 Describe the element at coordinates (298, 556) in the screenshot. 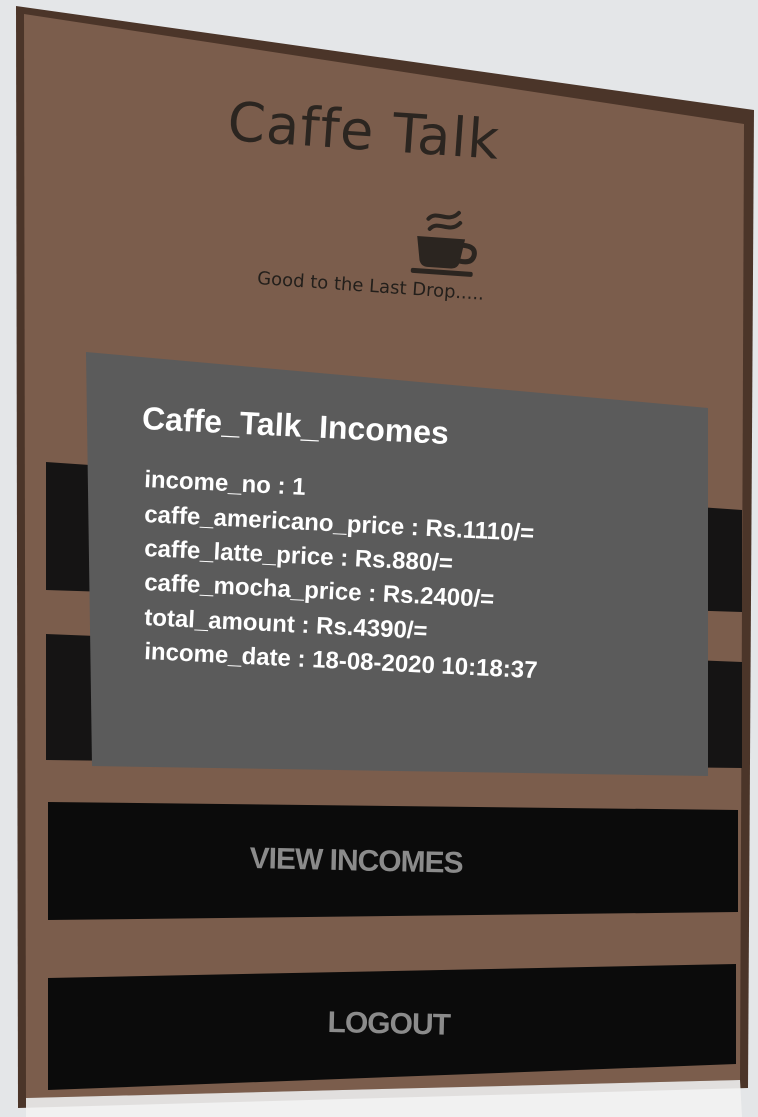

I see `latte-price-line: caffe_latte_price : Rs.880/=` at that location.